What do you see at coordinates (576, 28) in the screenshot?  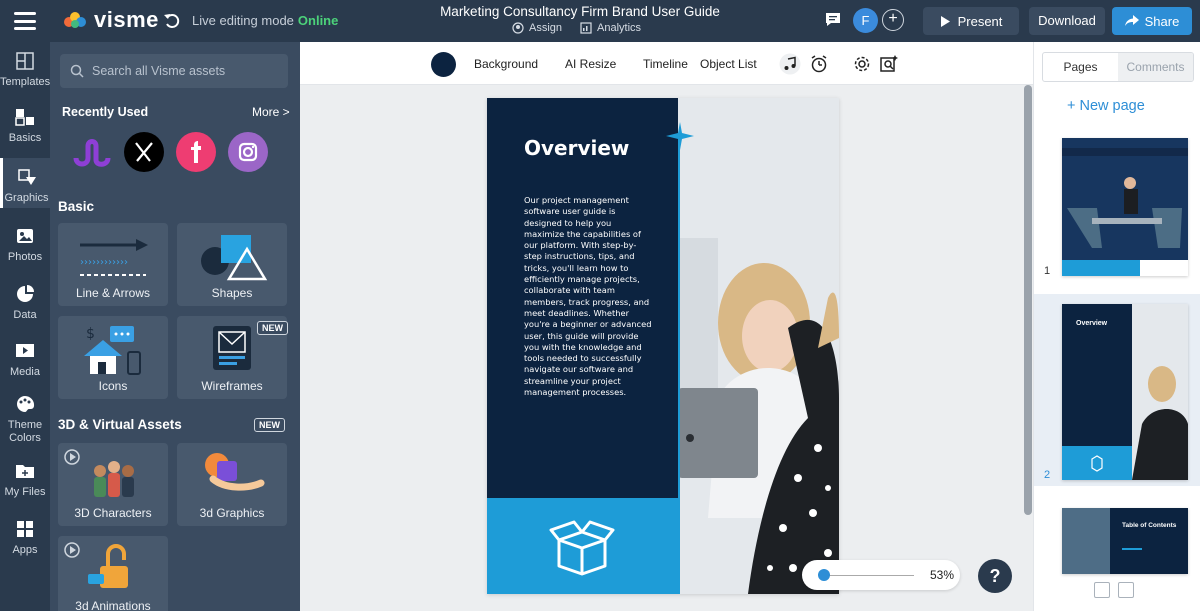 I see `document-actions: Assign Analytics` at bounding box center [576, 28].